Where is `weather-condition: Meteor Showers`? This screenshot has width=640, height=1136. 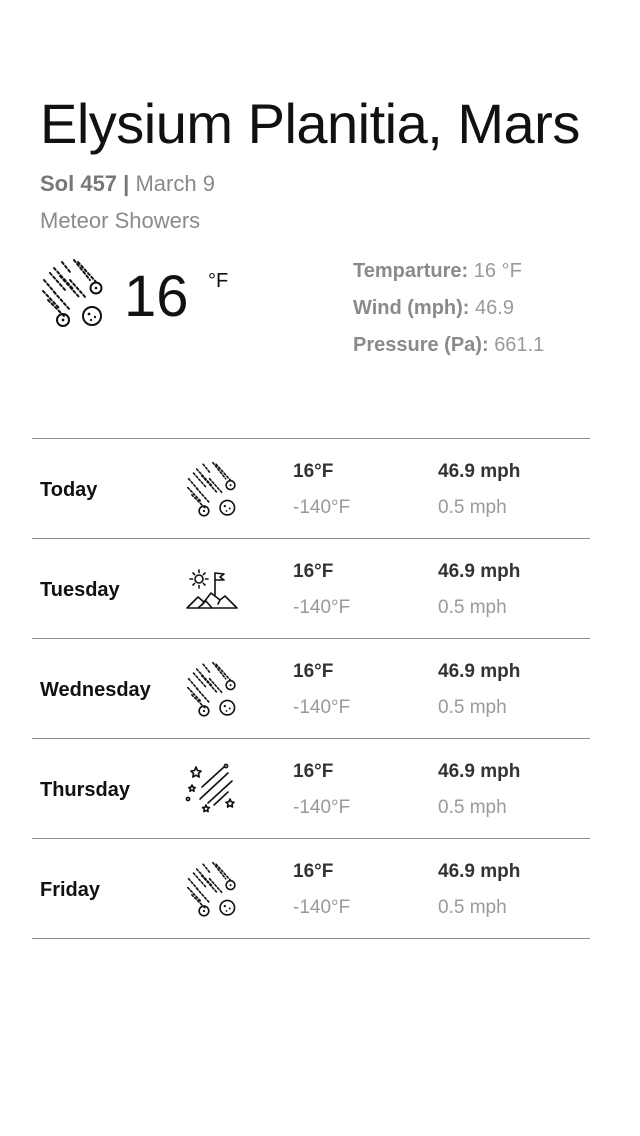
weather-condition: Meteor Showers is located at coordinates (120, 220).